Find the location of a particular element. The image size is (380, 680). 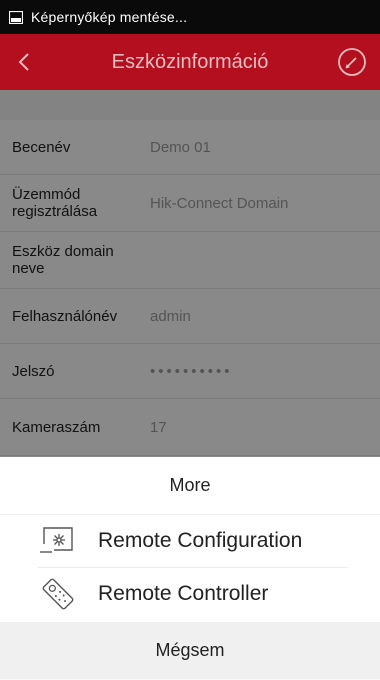

edit-button is located at coordinates (352, 62).